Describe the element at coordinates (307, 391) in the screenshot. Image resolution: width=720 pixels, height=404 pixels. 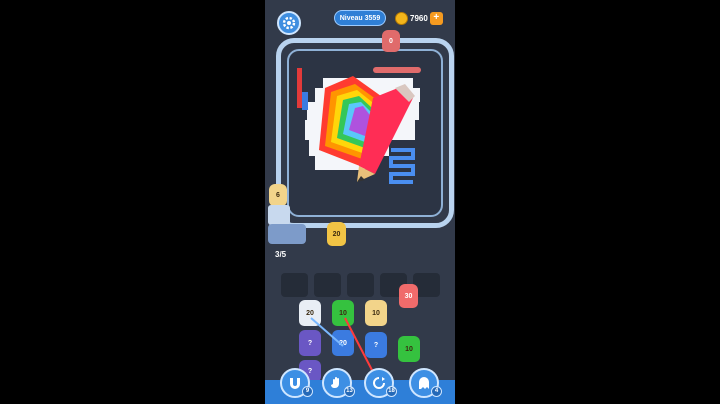
I see `booster-count: 9` at that location.